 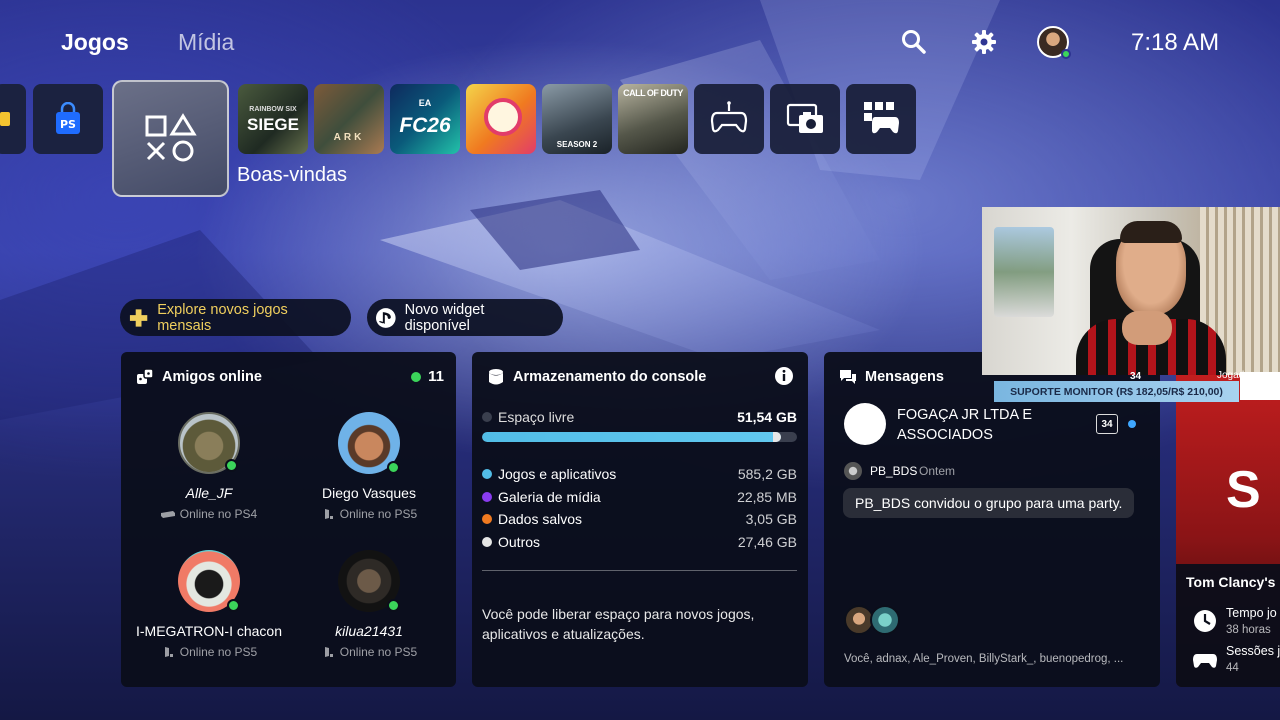 What do you see at coordinates (989, 503) in the screenshot?
I see `message-bubble: PB_BDS convidou o grupo para uma party.` at bounding box center [989, 503].